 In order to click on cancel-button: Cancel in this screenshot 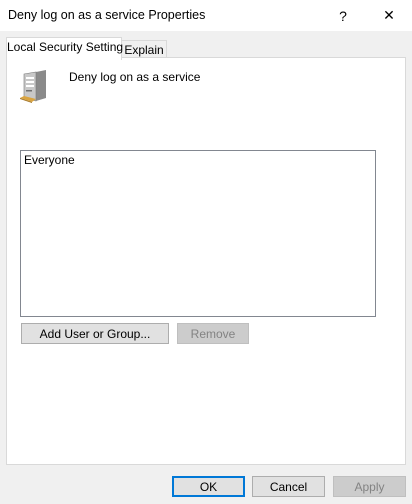, I will do `click(288, 486)`.